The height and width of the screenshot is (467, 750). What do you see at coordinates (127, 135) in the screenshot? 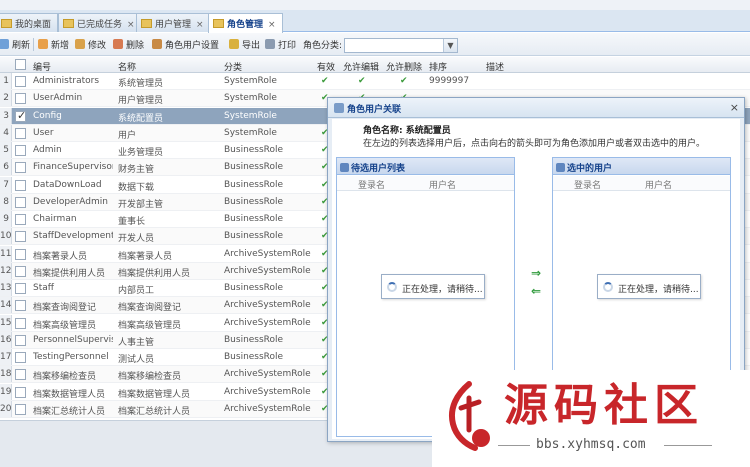
I see `cell-name: 用户` at bounding box center [127, 135].